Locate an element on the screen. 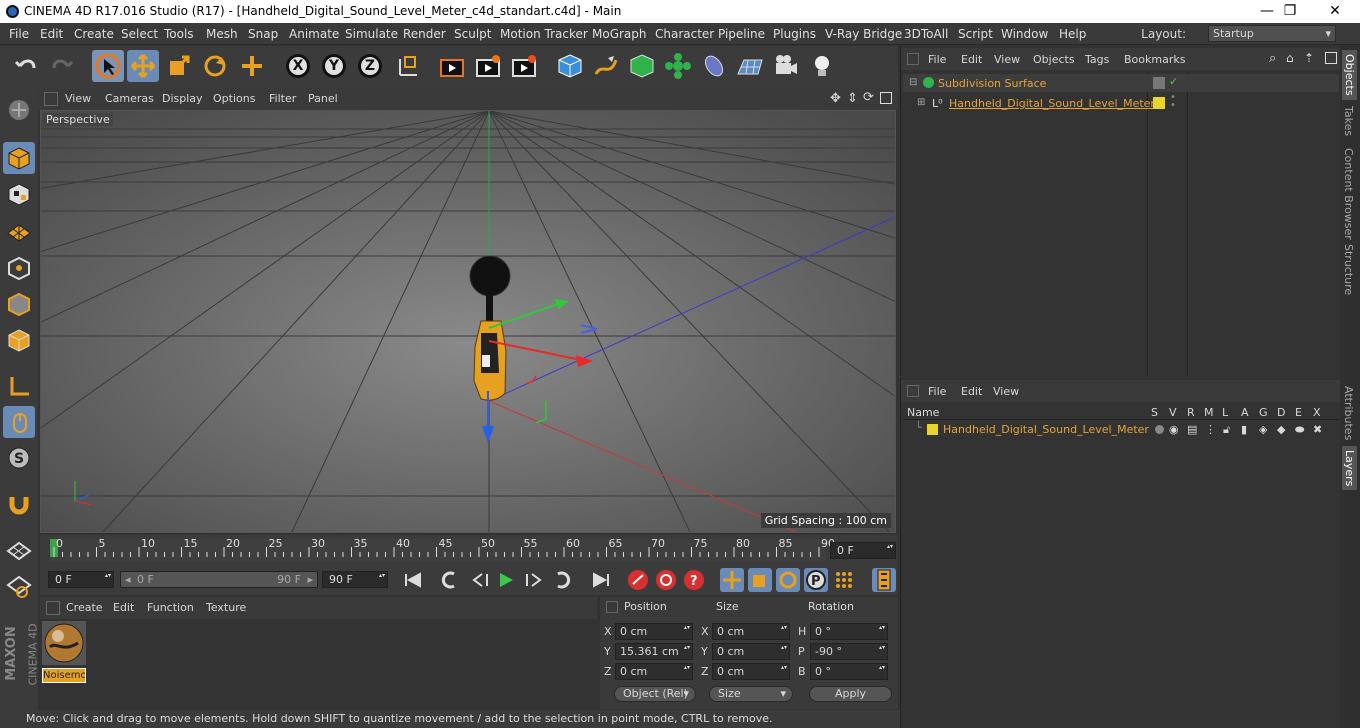 Image resolution: width=1360 pixels, height=728 pixels. keyframe-selection-button: ? is located at coordinates (694, 580).